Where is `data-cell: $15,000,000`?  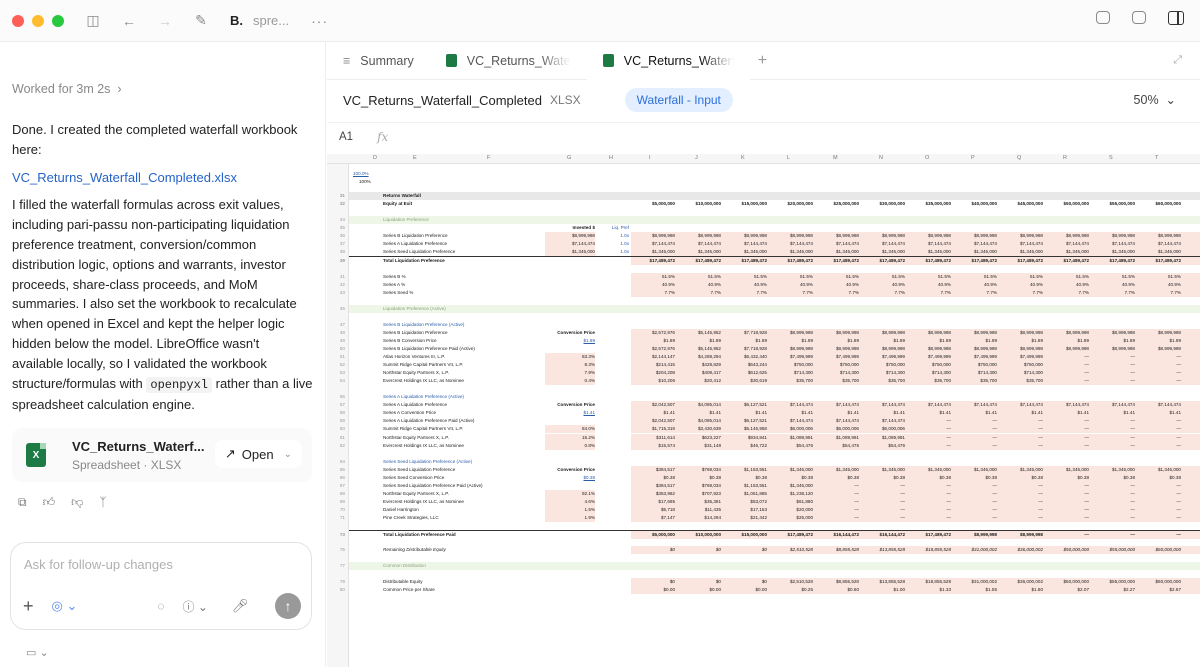
data-cell: $15,000,000 is located at coordinates (745, 535).